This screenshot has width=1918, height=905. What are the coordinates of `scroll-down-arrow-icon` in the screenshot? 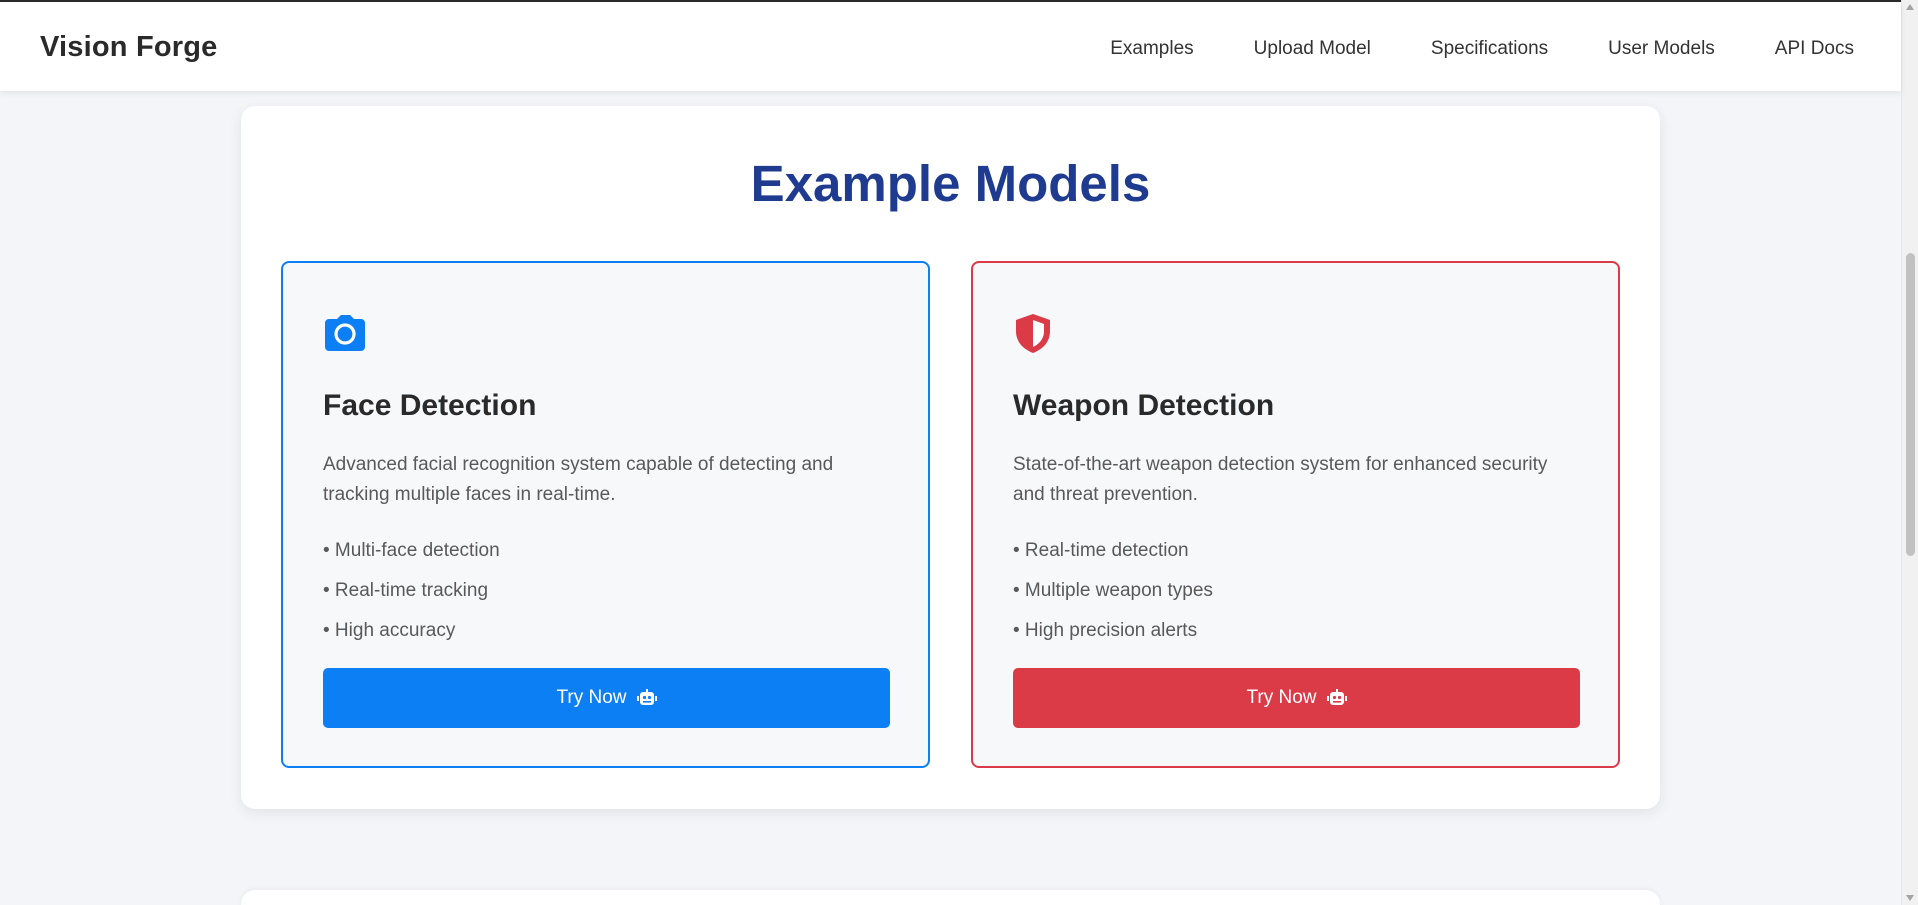 It's located at (1910, 898).